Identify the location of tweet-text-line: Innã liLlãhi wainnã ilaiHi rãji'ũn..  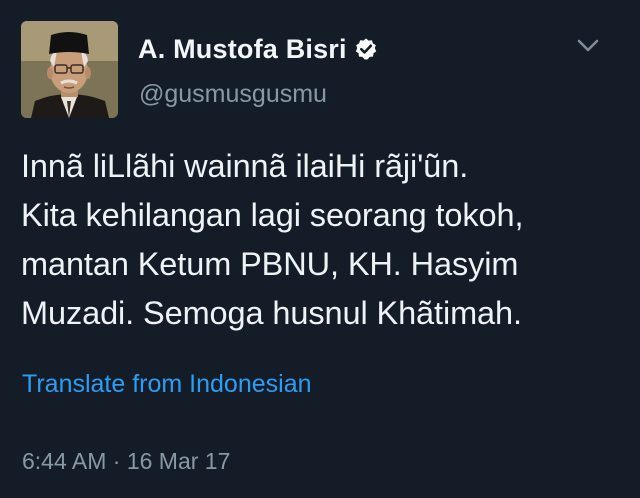
(245, 166).